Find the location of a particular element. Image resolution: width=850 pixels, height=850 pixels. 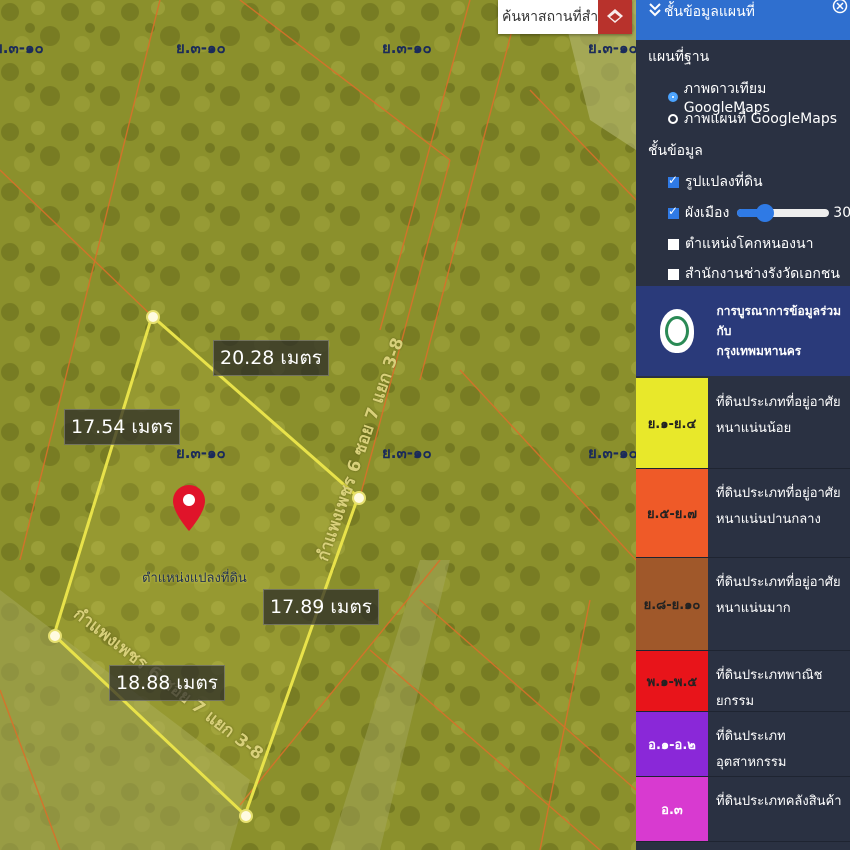

legend-row: อ.๑-อ.๒ ที่ดินประเภทอุตสาหกรรม is located at coordinates (743, 744).